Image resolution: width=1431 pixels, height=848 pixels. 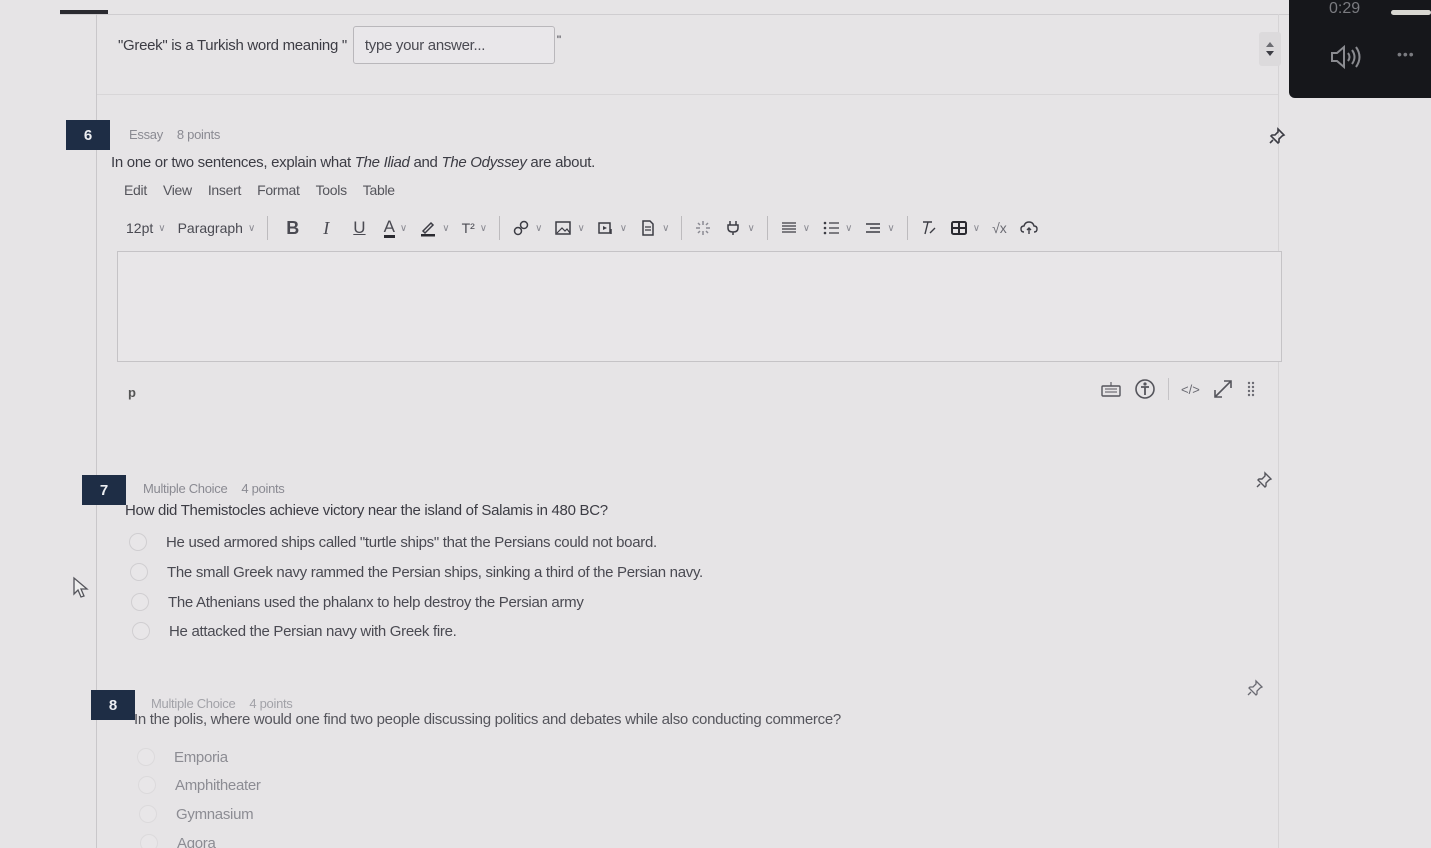 What do you see at coordinates (425, 162) in the screenshot?
I see `prompt-text: and` at bounding box center [425, 162].